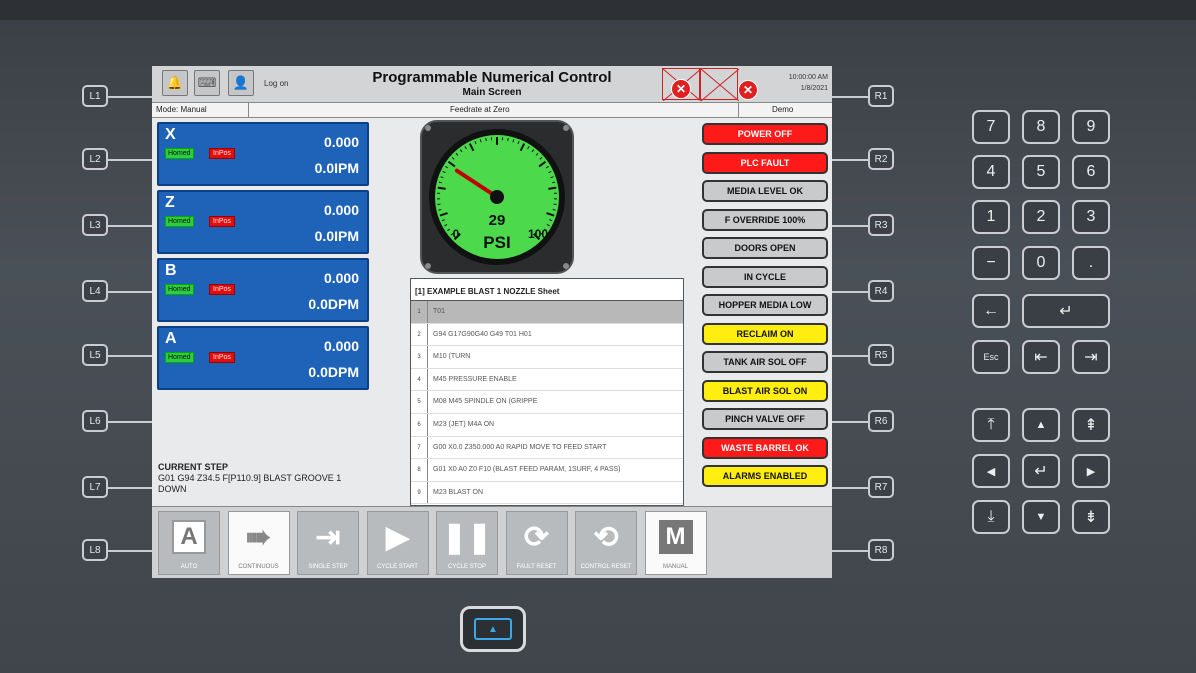 Image resolution: width=1196 pixels, height=673 pixels. Describe the element at coordinates (328, 537) in the screenshot. I see `single-step-icon: ⇥` at that location.